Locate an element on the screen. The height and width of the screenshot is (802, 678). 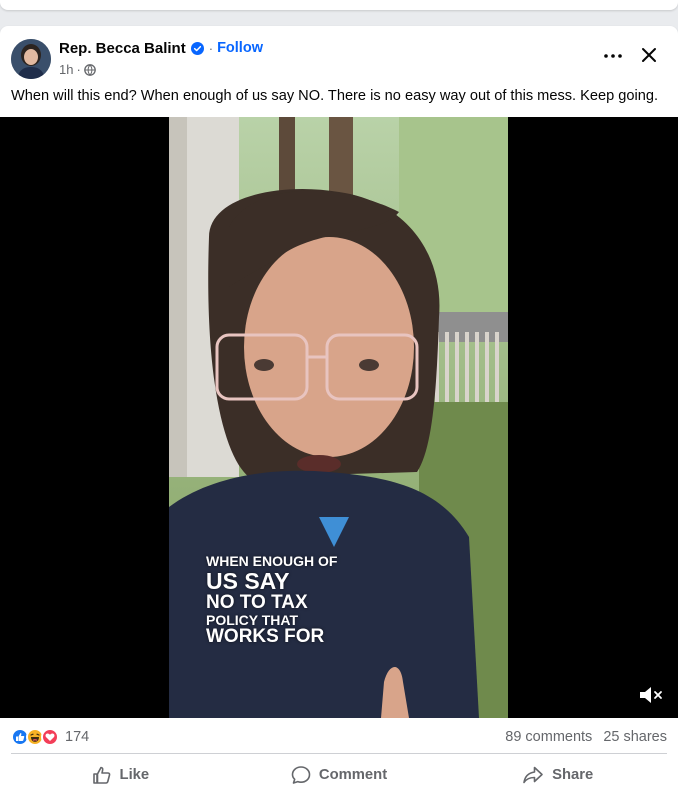
love-icon is located at coordinates (50, 737).